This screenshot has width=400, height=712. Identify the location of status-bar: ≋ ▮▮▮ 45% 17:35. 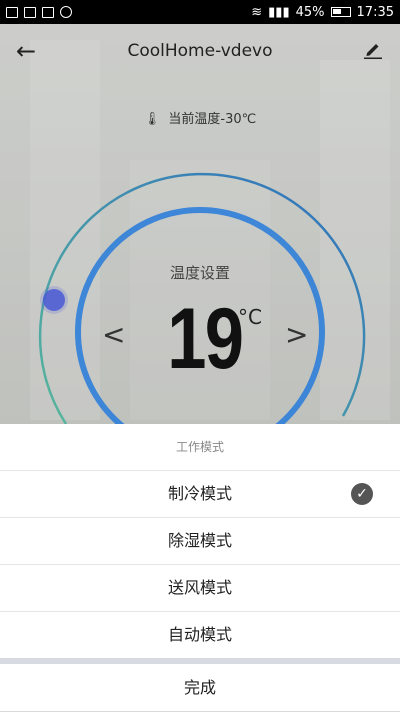
(200, 12).